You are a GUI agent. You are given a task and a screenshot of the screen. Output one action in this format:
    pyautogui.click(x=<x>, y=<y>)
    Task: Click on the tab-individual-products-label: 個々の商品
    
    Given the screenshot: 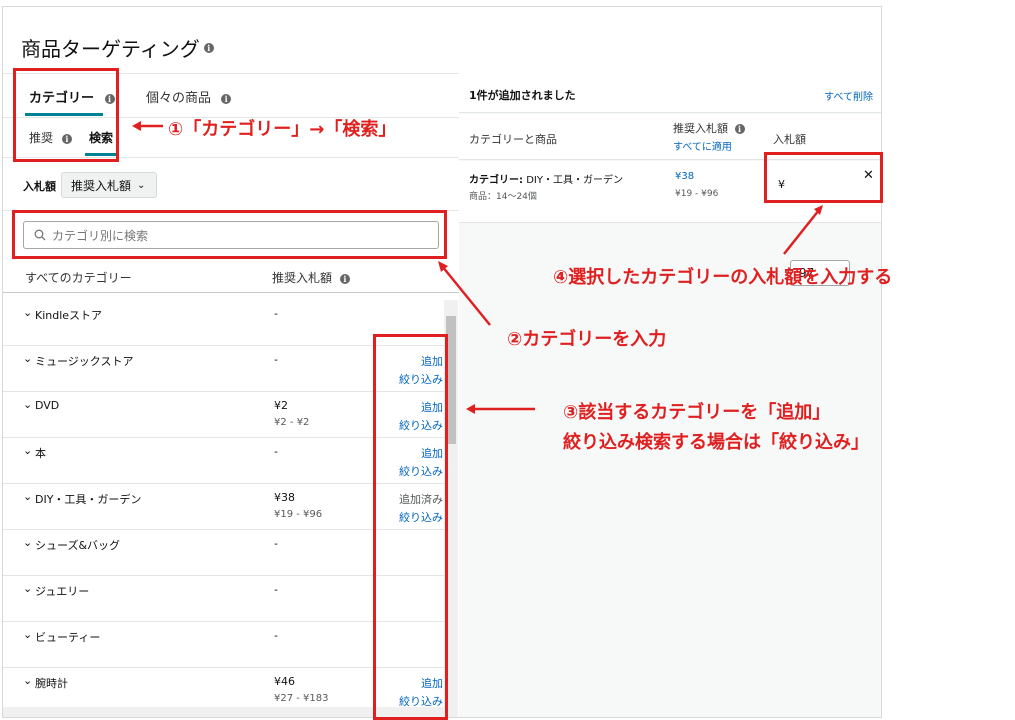 What is the action you would take?
    pyautogui.click(x=179, y=98)
    